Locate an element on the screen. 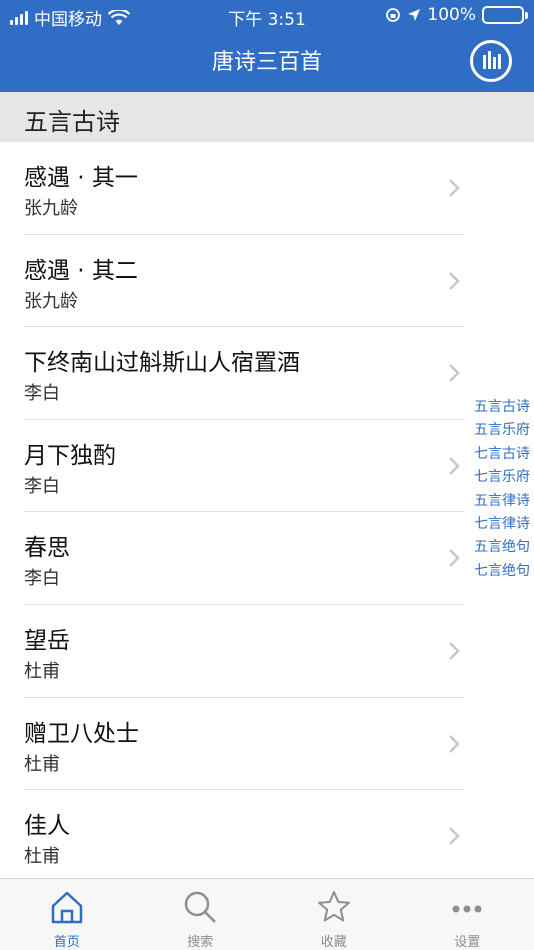  battery-percent: 100% is located at coordinates (451, 15).